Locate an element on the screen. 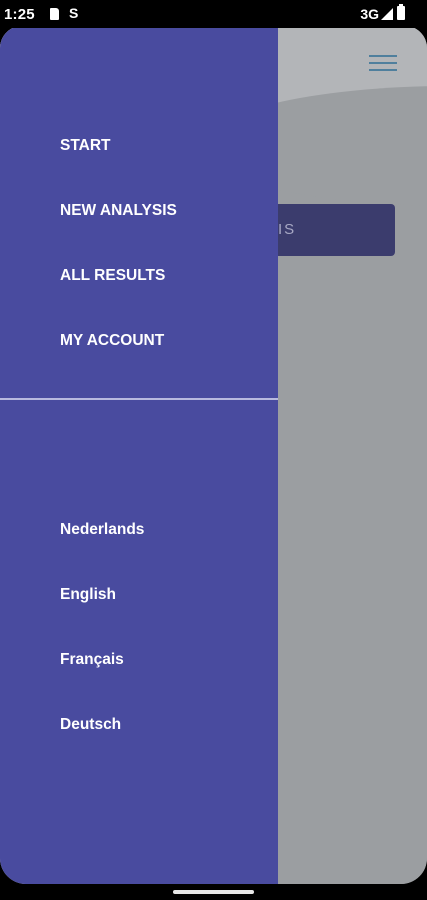  drawer-divider is located at coordinates (139, 399).